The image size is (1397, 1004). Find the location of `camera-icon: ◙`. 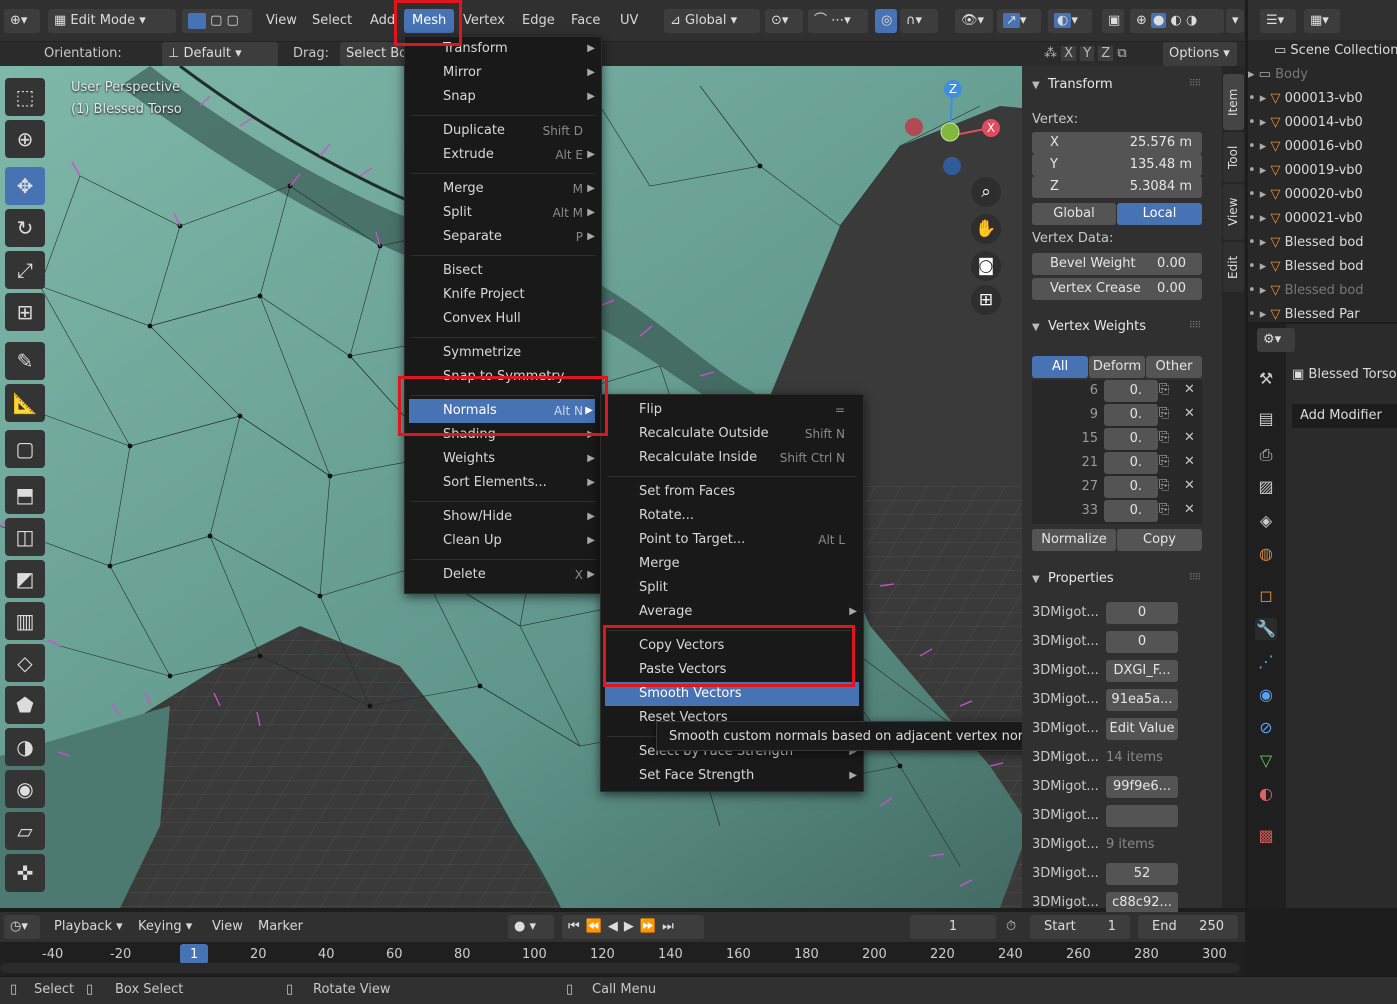

camera-icon: ◙ is located at coordinates (986, 266).